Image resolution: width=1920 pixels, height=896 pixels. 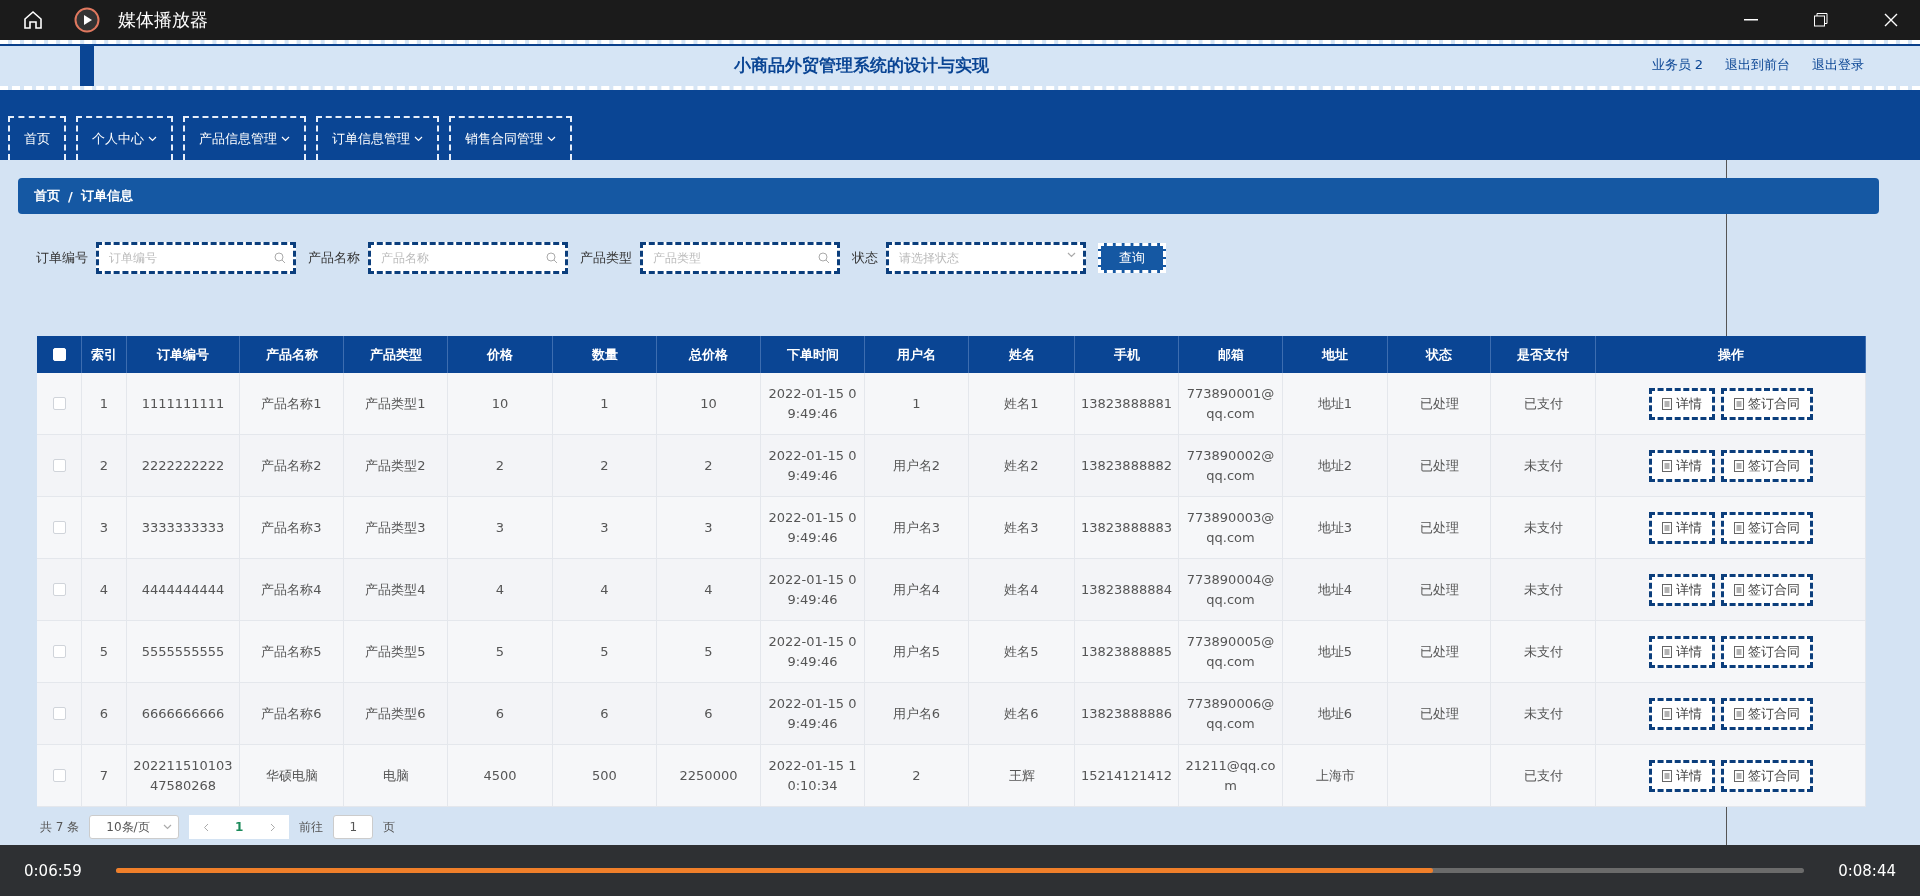 What do you see at coordinates (53, 870) in the screenshot?
I see `current-time: 0:06:59` at bounding box center [53, 870].